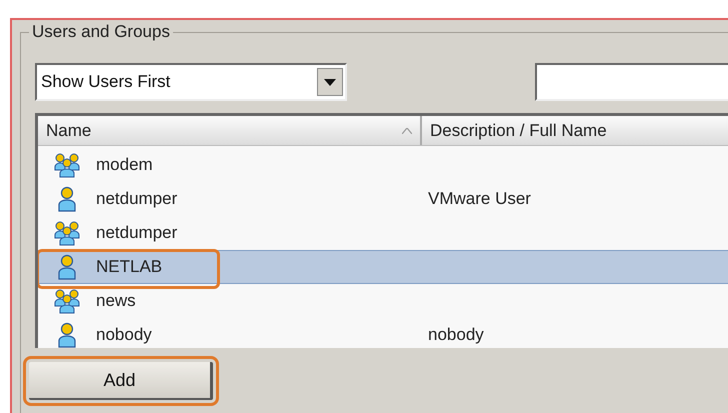 The width and height of the screenshot is (728, 413). I want to click on search-field, so click(631, 82).